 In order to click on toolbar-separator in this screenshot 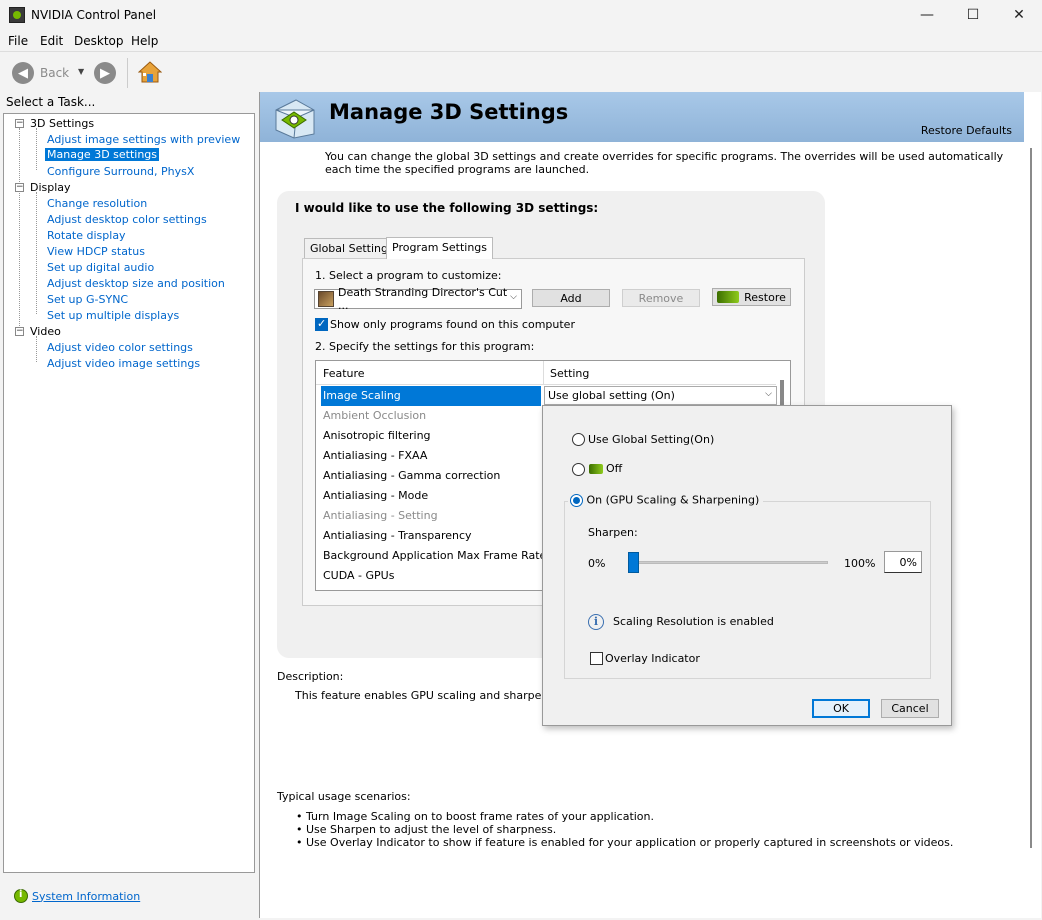, I will do `click(127, 73)`.